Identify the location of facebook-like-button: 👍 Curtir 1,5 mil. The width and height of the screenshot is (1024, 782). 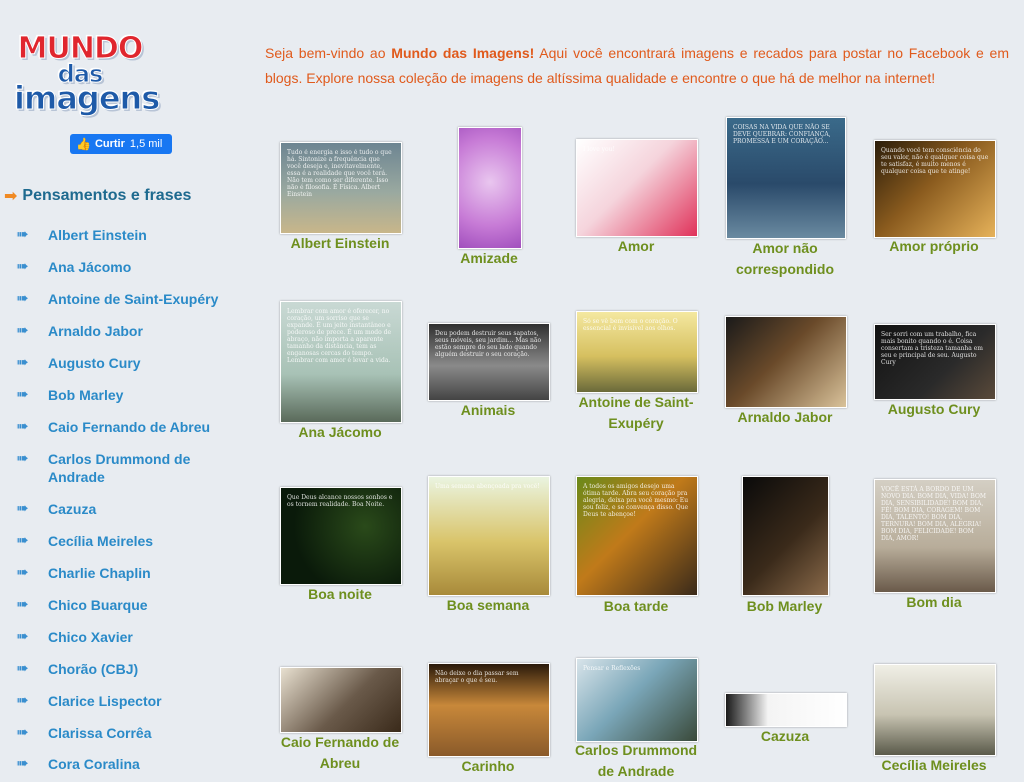
(121, 144).